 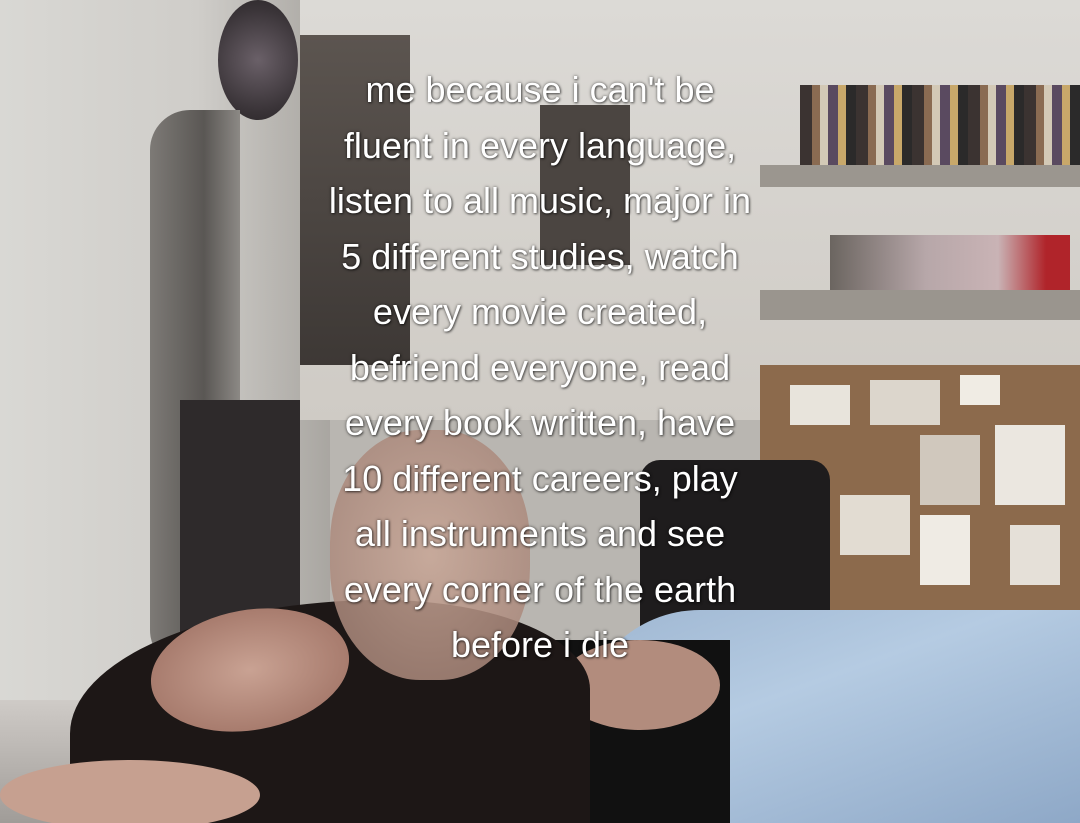 What do you see at coordinates (540, 145) in the screenshot?
I see `caption-line: fluent in every language,` at bounding box center [540, 145].